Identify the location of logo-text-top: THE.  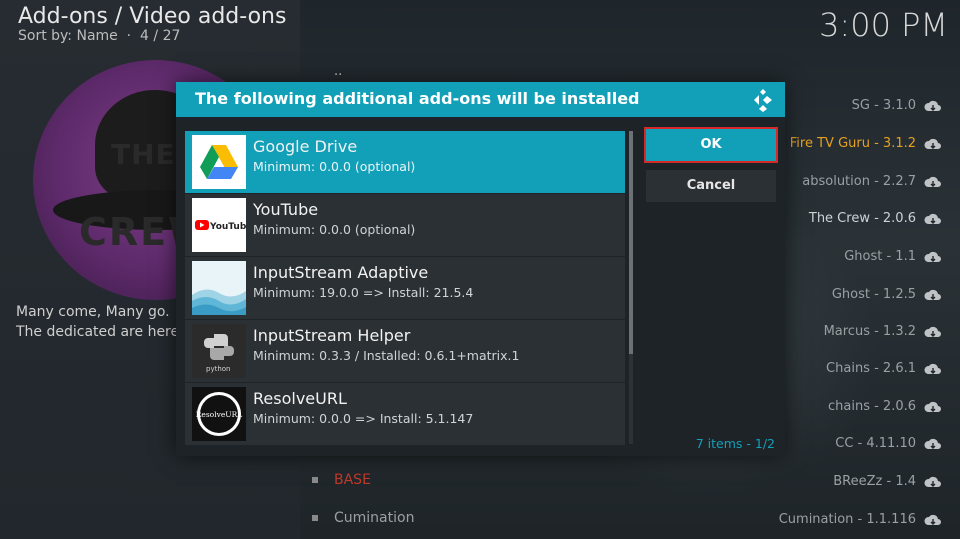
(143, 154).